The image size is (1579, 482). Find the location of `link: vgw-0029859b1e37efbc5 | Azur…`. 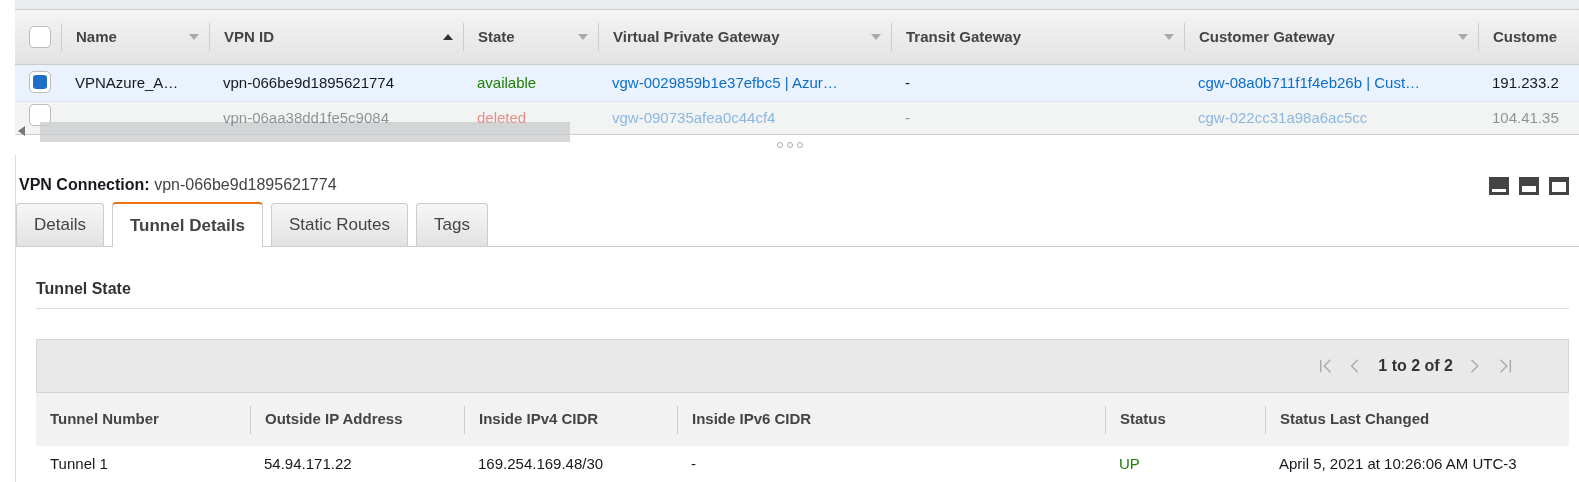

link: vgw-0029859b1e37efbc5 | Azur… is located at coordinates (725, 82).